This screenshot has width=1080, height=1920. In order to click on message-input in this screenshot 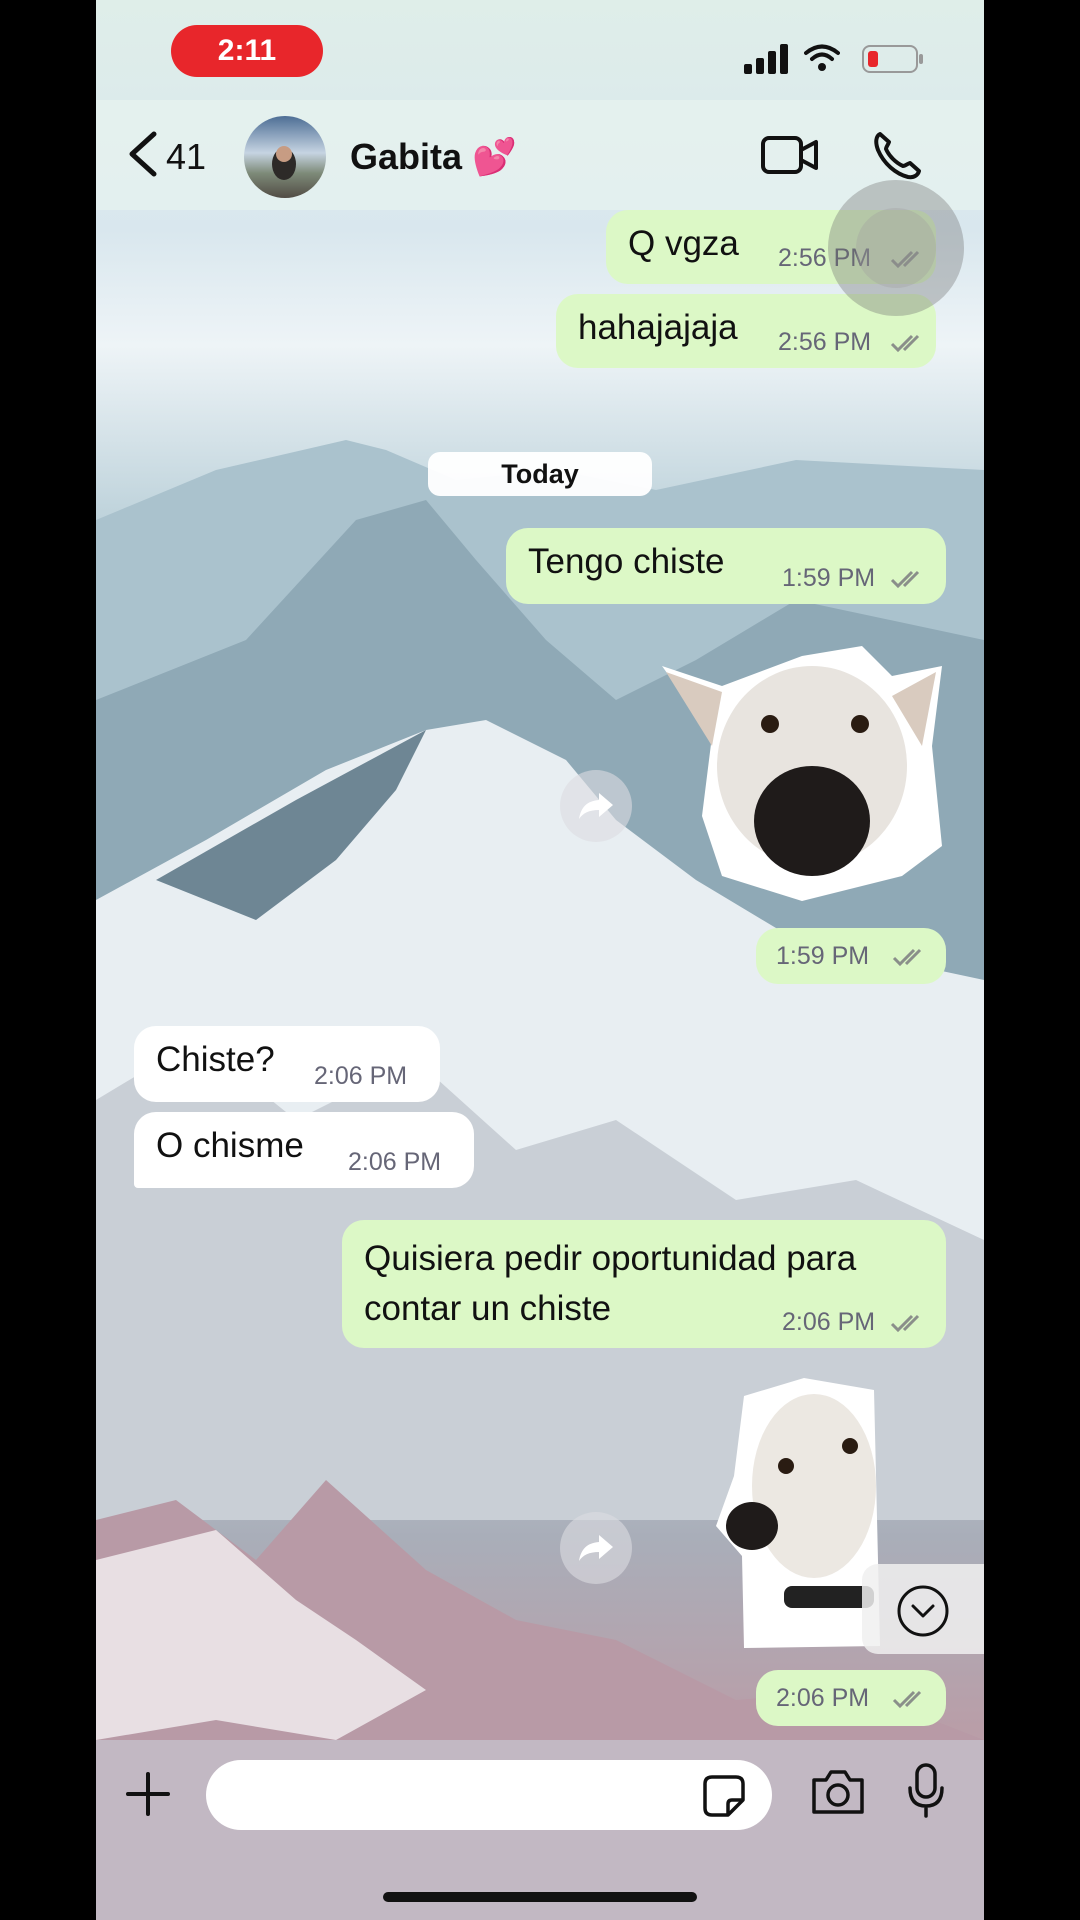, I will do `click(489, 1795)`.